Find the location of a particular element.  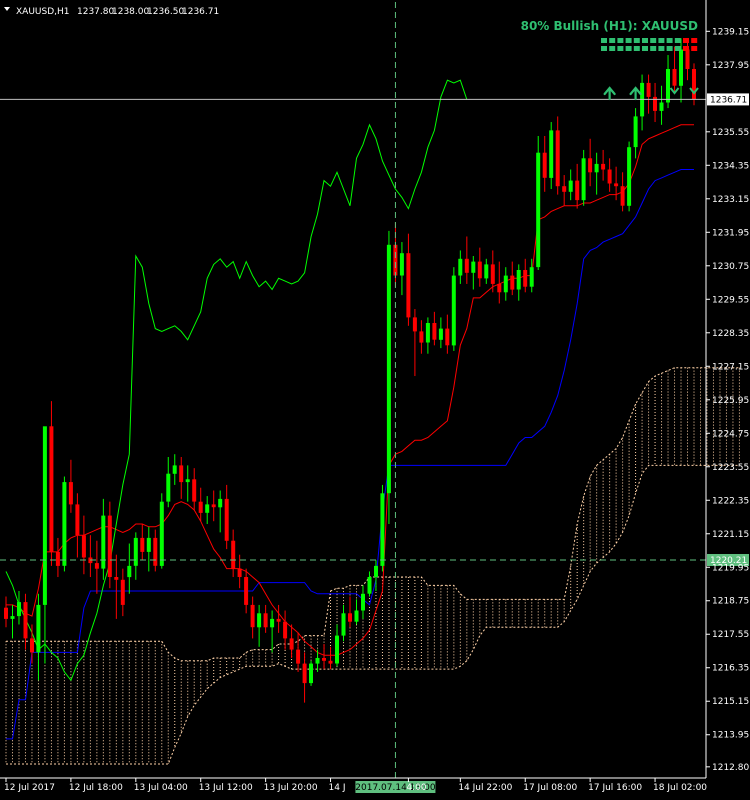

price-tick-label: 1217.55 is located at coordinates (730, 635).